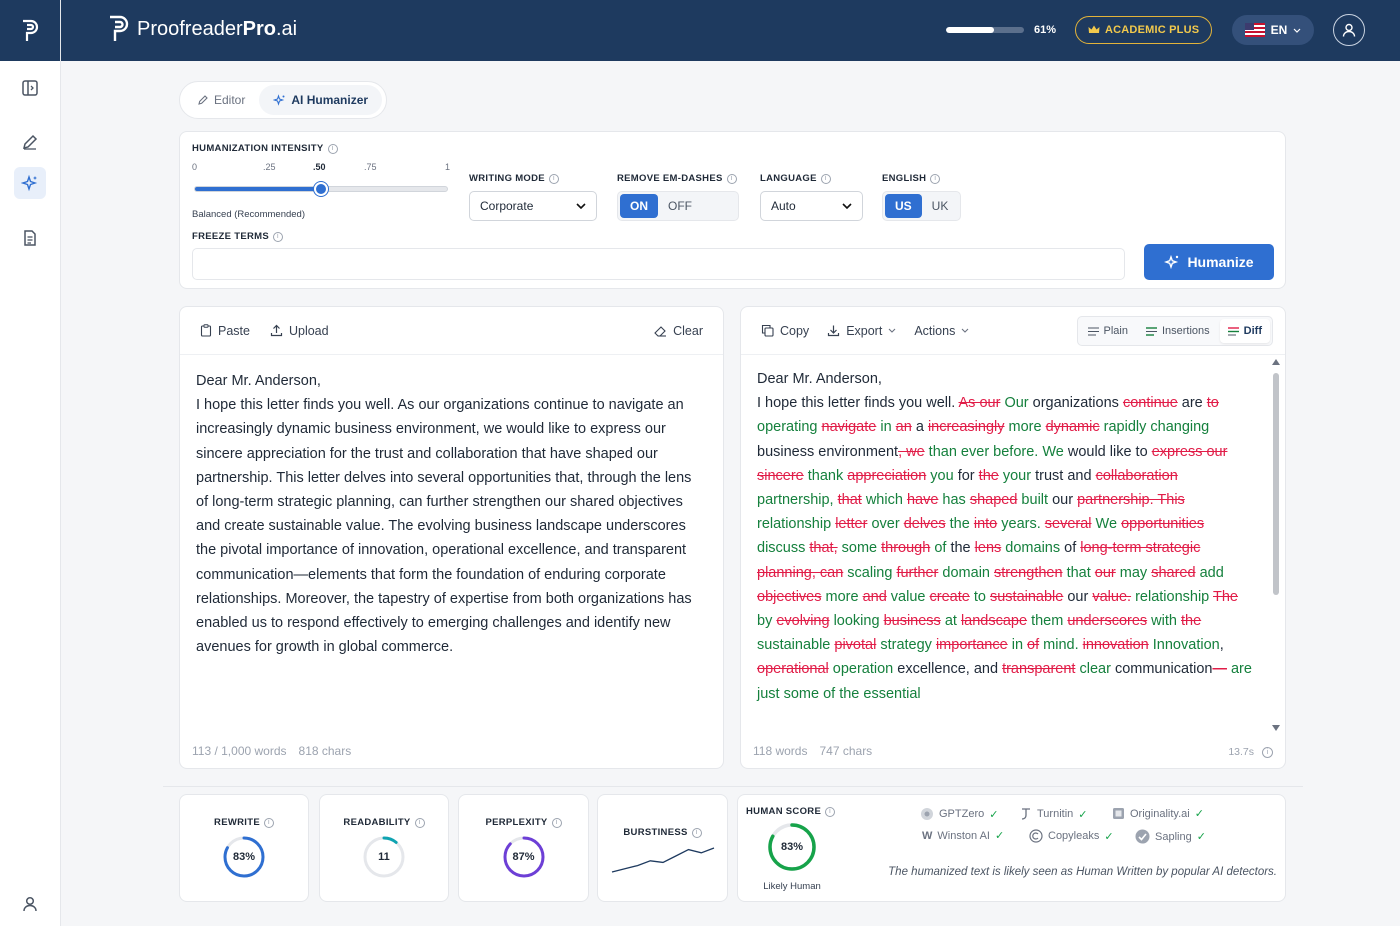 The width and height of the screenshot is (1400, 926). I want to click on sidebar-item-documents, so click(30, 238).